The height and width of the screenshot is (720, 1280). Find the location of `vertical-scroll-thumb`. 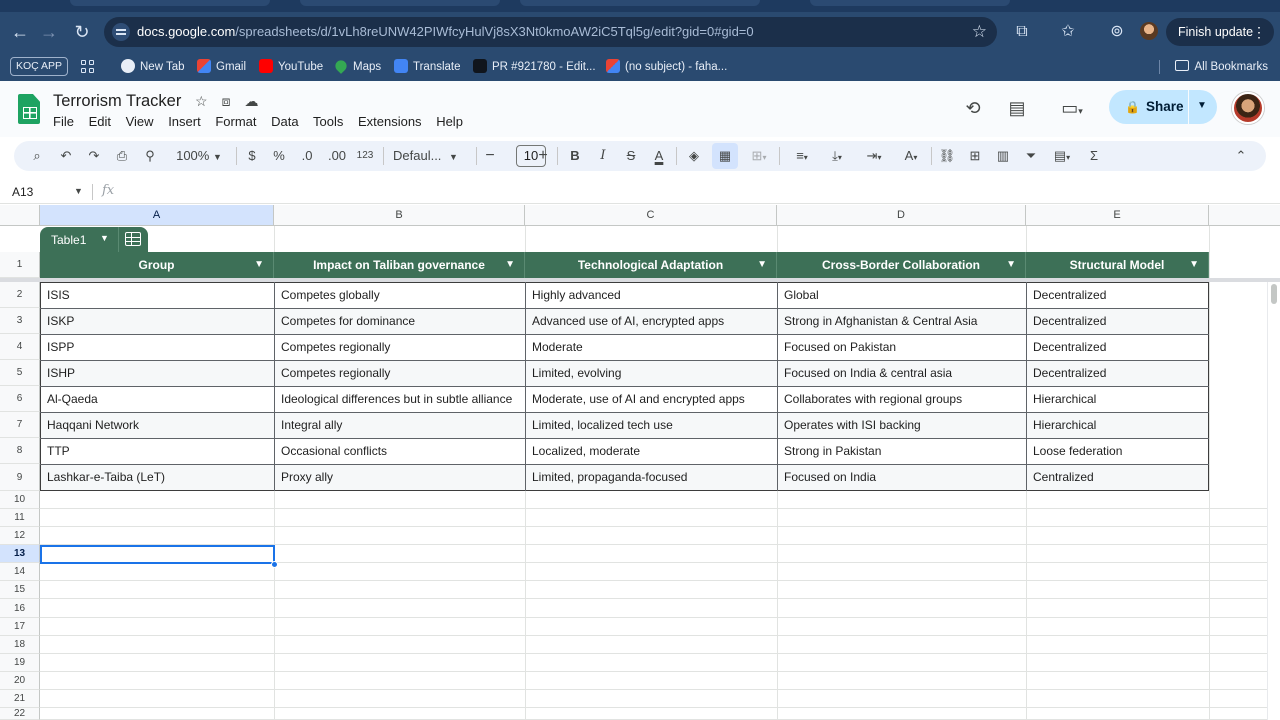

vertical-scroll-thumb is located at coordinates (1274, 294).